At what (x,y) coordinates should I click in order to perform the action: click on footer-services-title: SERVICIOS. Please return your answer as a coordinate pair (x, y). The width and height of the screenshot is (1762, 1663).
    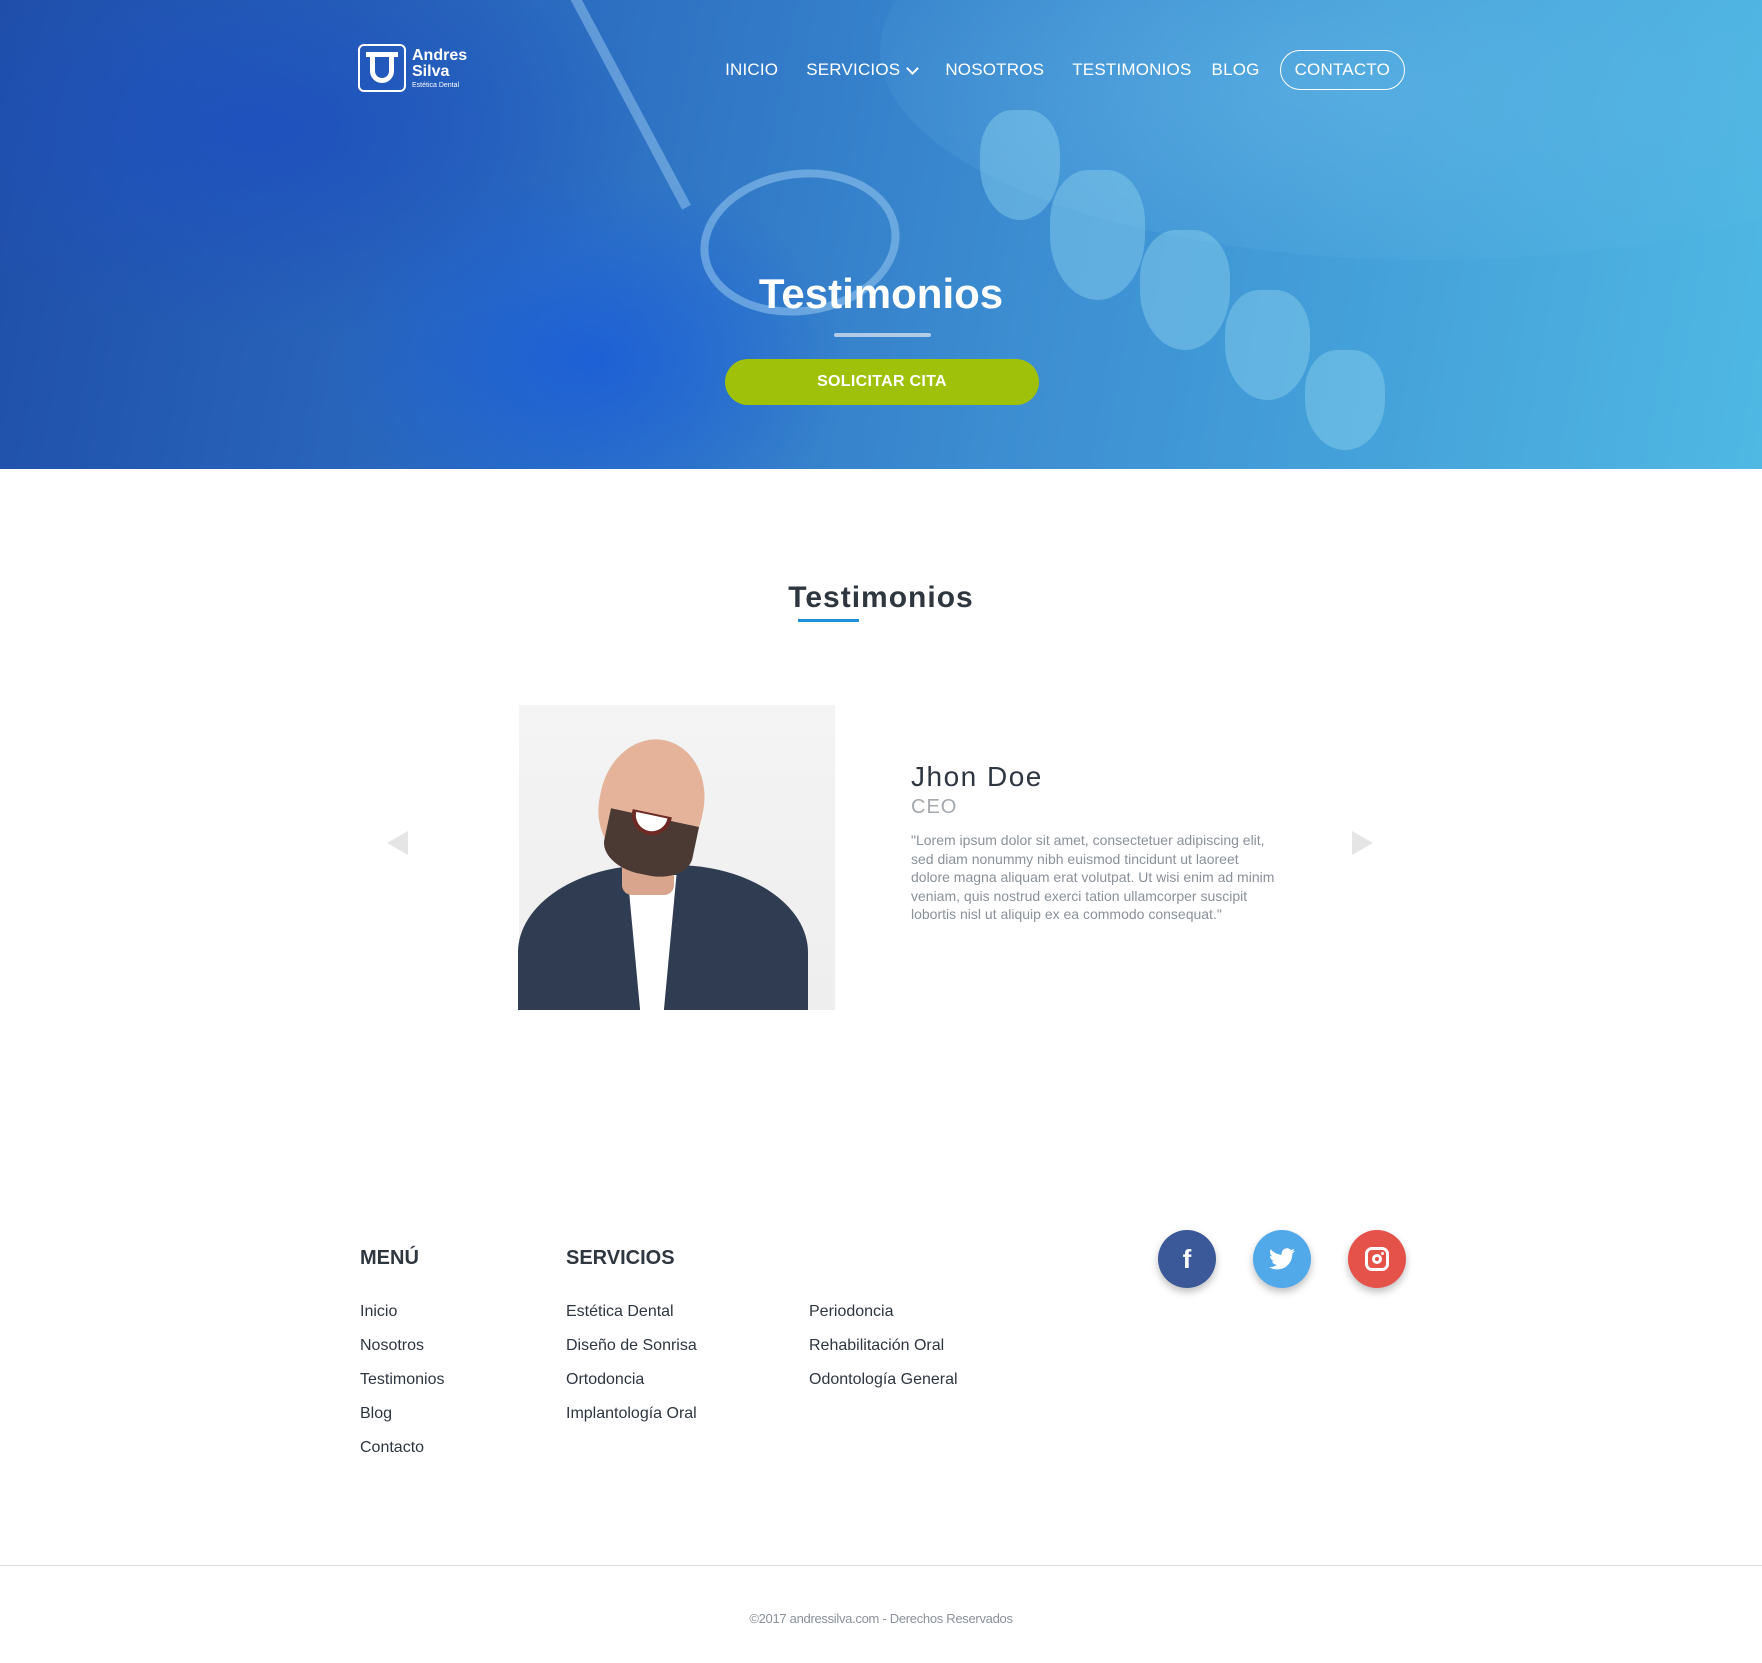
    Looking at the image, I should click on (620, 1258).